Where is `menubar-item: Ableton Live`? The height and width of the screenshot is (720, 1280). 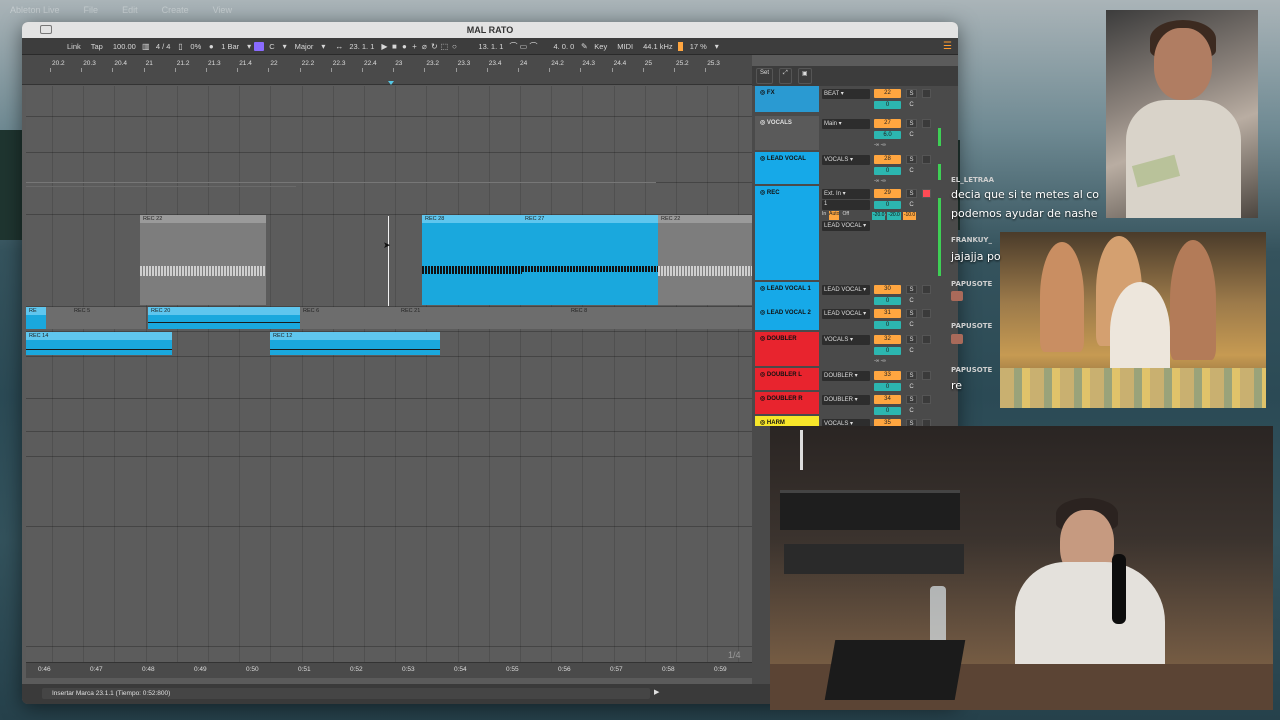
menubar-item: Ableton Live is located at coordinates (35, 10).